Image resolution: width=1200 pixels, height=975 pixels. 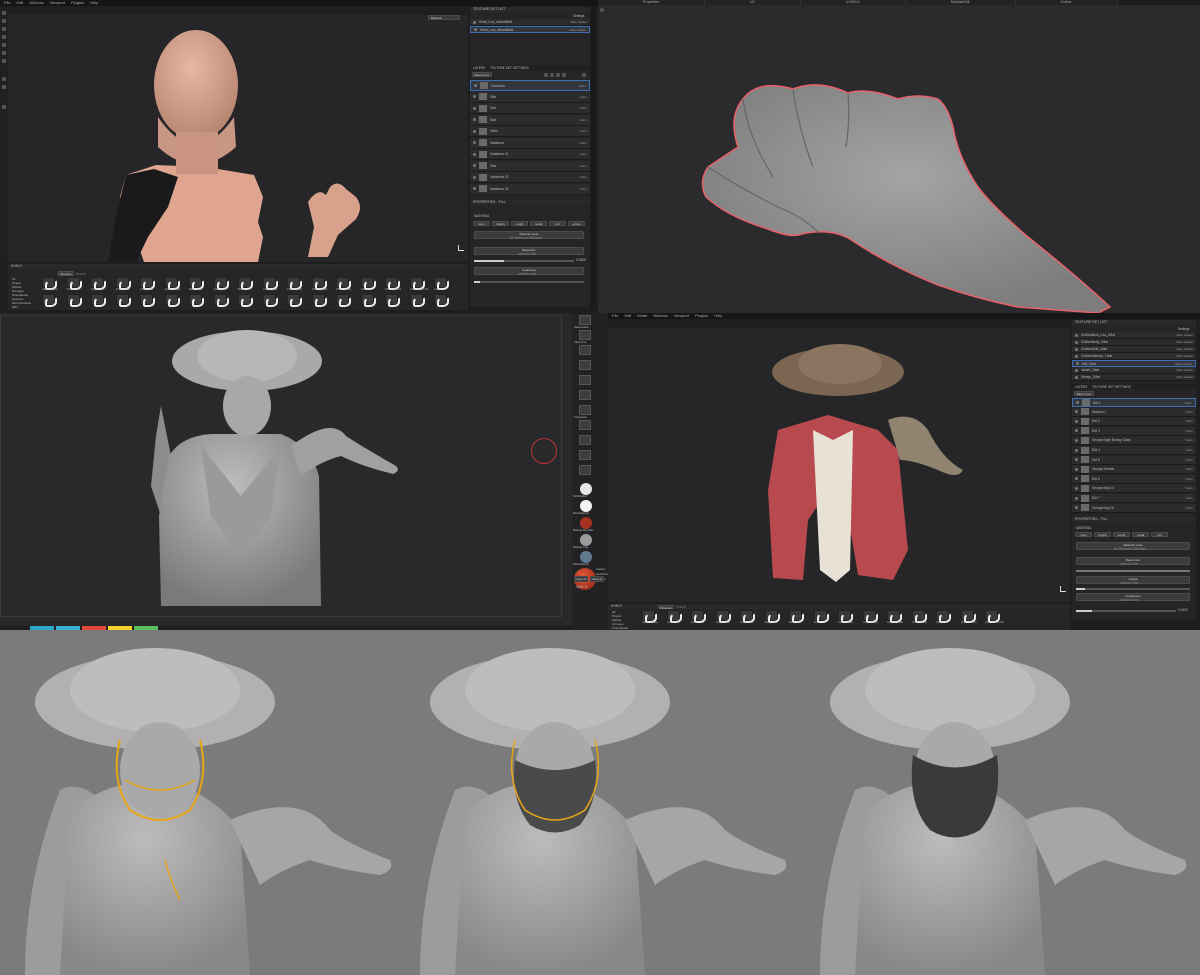 What do you see at coordinates (281, 466) in the screenshot?
I see `zbrush-canvas` at bounding box center [281, 466].